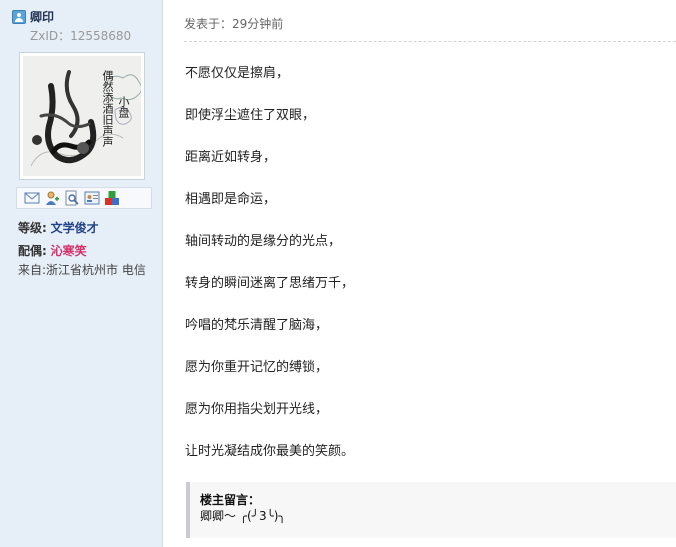 The height and width of the screenshot is (547, 676). What do you see at coordinates (32, 251) in the screenshot?
I see `spouse-label: 配偶:` at bounding box center [32, 251].